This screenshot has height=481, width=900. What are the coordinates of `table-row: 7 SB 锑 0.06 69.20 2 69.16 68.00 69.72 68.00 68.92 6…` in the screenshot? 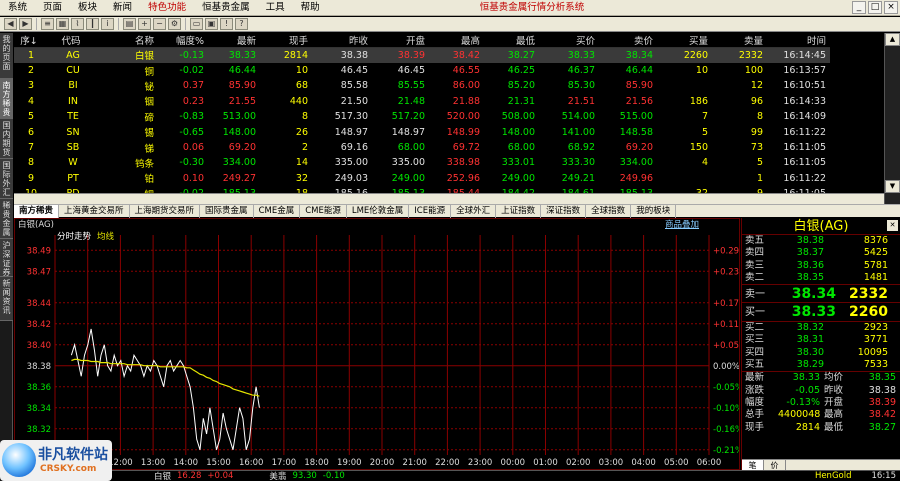 It's located at (449, 147).